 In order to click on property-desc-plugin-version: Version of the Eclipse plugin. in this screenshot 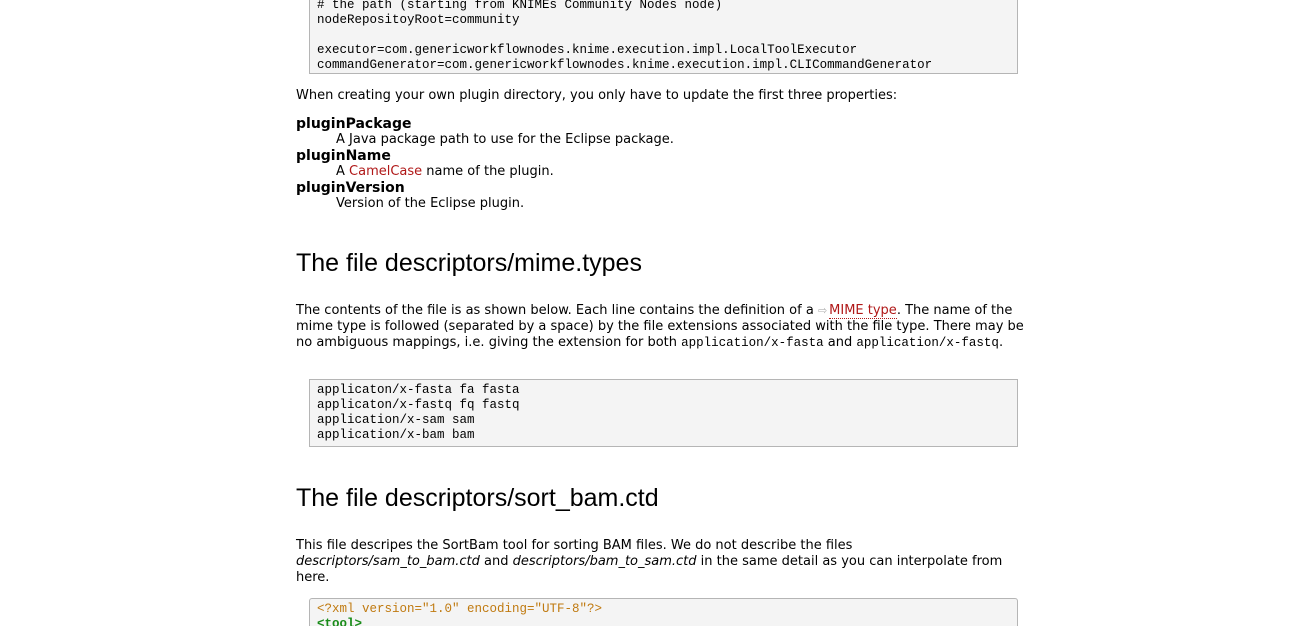, I will do `click(430, 203)`.